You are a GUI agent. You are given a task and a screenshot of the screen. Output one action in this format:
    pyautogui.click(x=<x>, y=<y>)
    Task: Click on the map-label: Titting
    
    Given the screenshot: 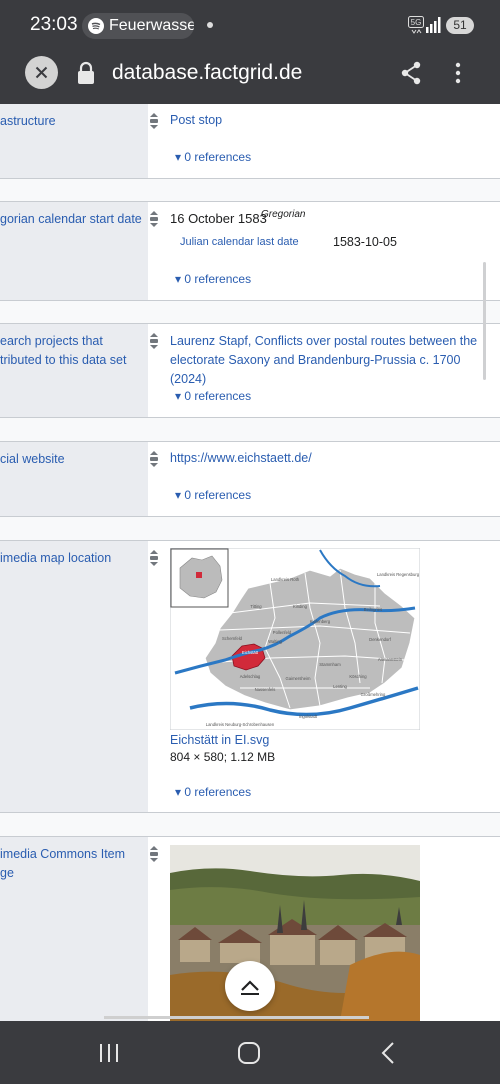 What is the action you would take?
    pyautogui.click(x=256, y=606)
    